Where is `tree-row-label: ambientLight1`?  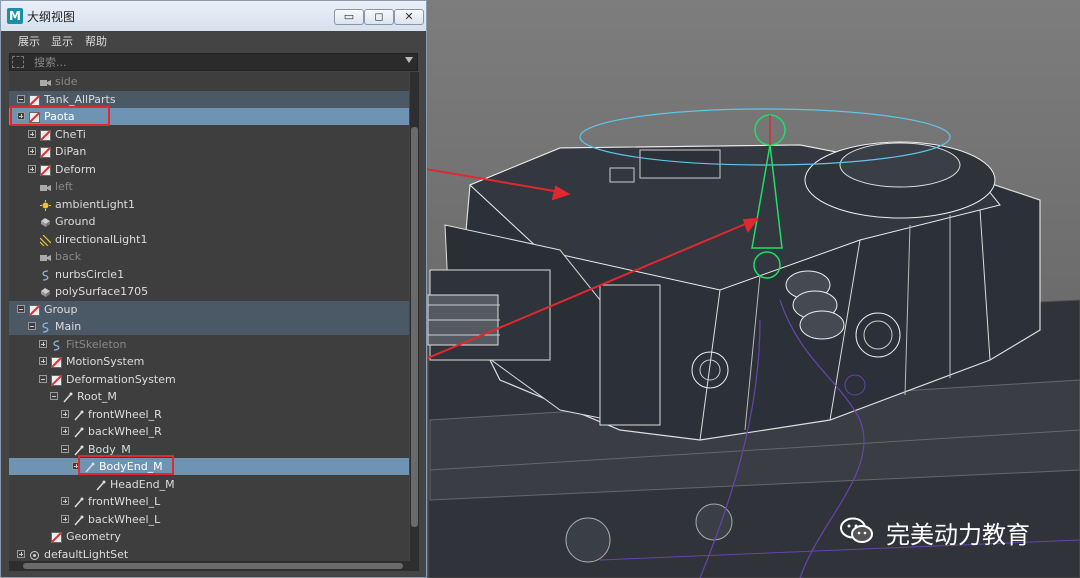 tree-row-label: ambientLight1 is located at coordinates (95, 204).